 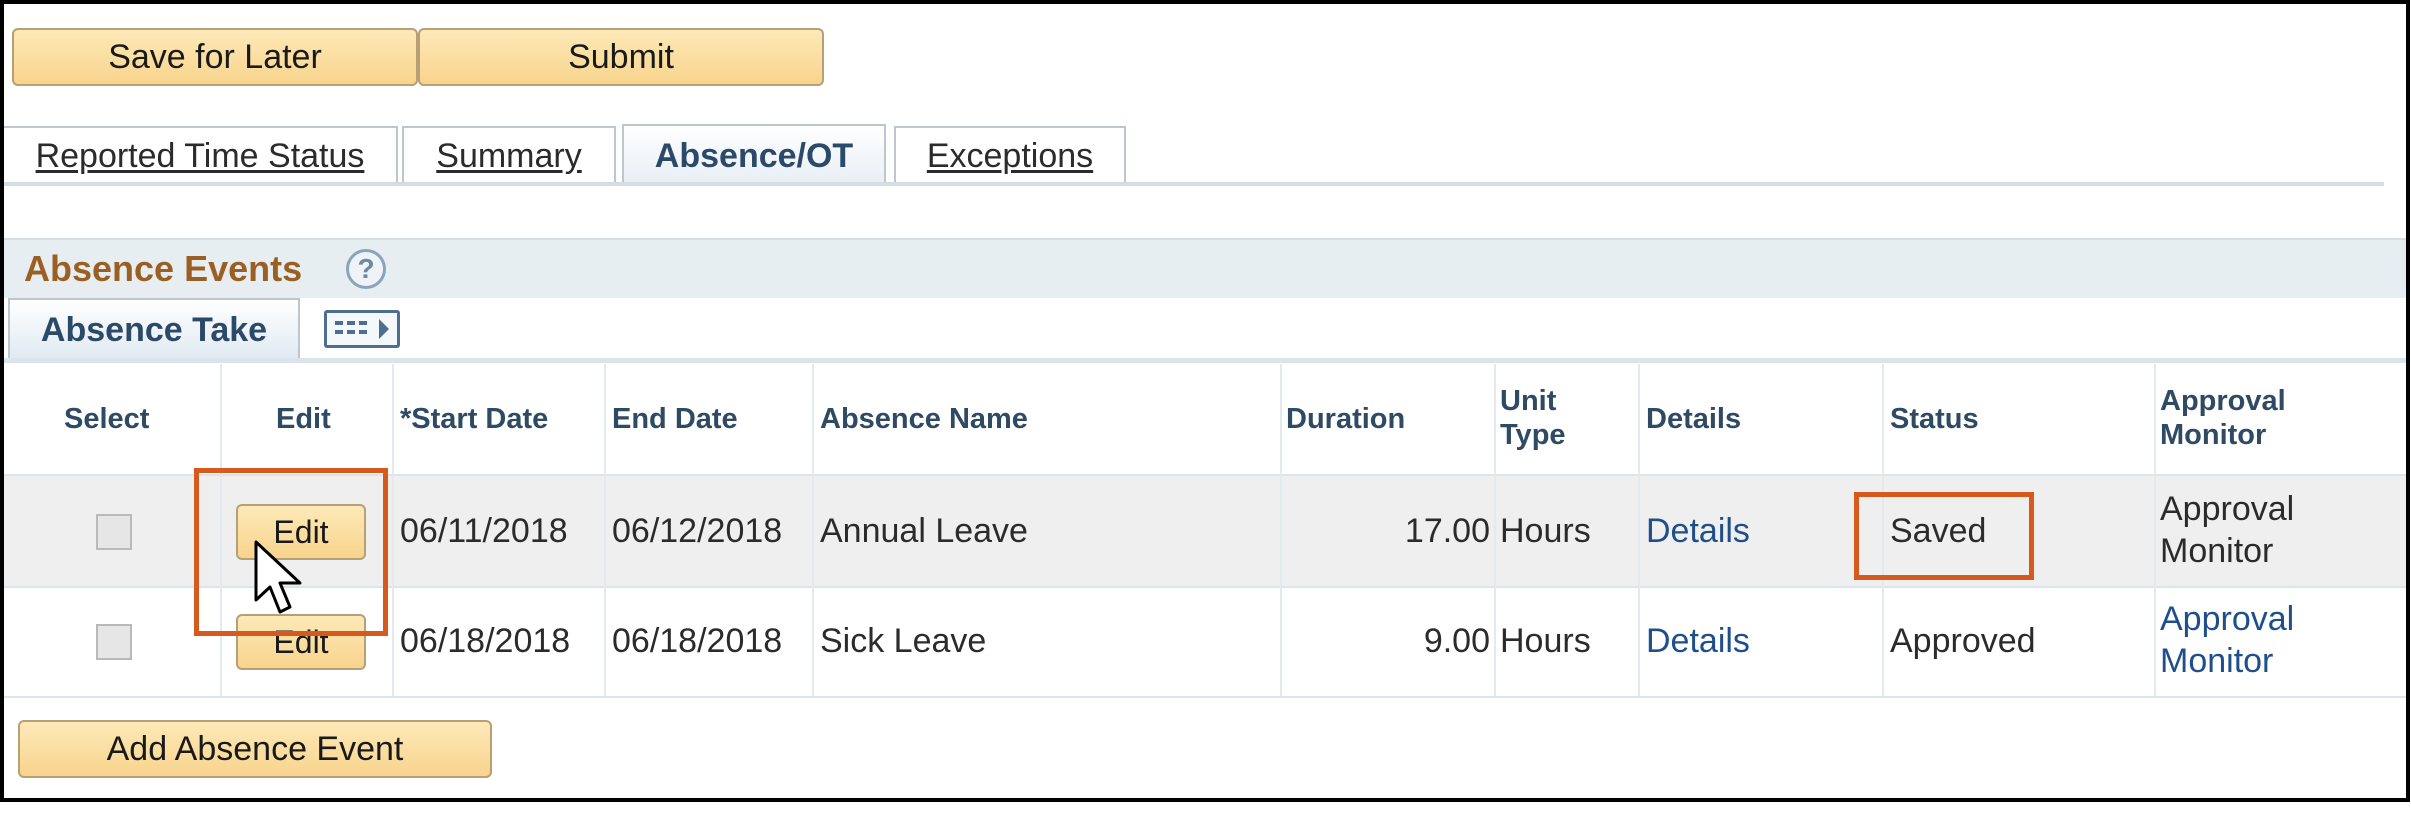 I want to click on grid-view-icon, so click(x=362, y=329).